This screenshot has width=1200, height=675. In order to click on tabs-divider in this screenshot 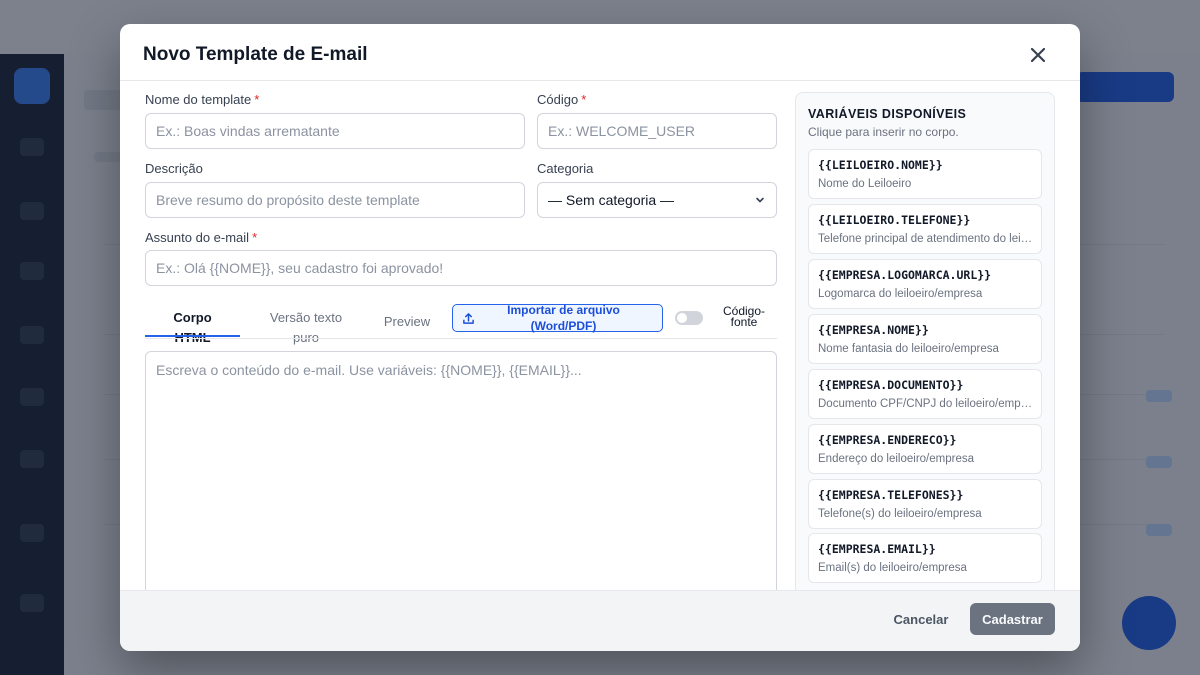, I will do `click(461, 338)`.